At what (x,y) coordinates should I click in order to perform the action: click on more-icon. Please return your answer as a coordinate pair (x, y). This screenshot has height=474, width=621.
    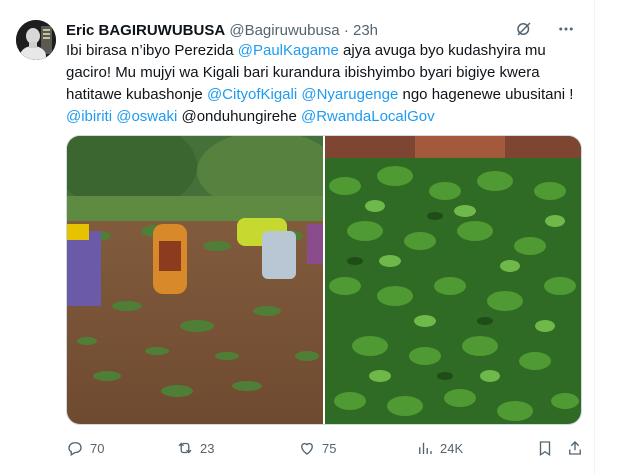
    Looking at the image, I should click on (566, 29).